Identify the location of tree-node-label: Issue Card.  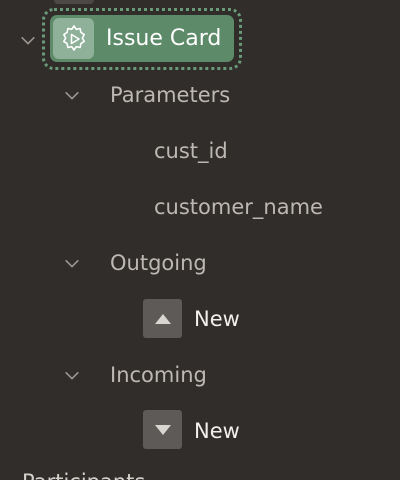
(164, 38).